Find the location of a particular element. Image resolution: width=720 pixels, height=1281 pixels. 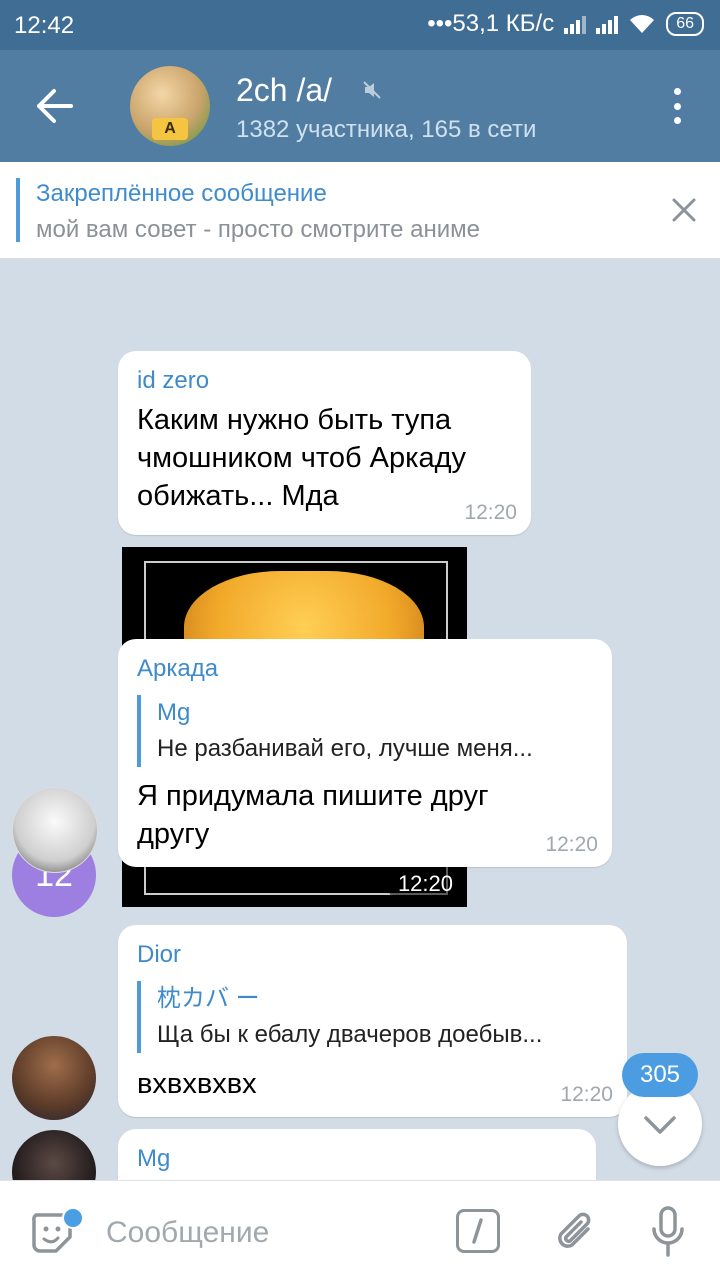

reply-author: 枕カバ ー is located at coordinates (208, 998).